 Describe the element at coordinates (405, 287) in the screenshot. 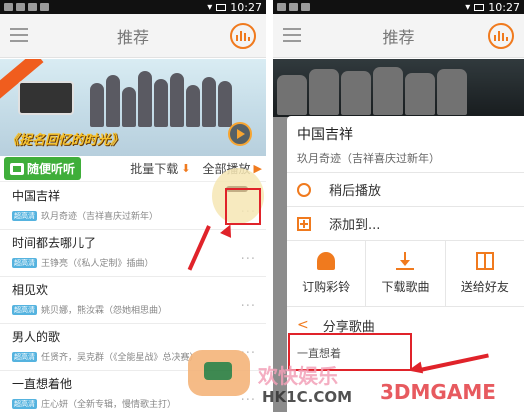

I see `download-song-label: 下载歌曲` at that location.